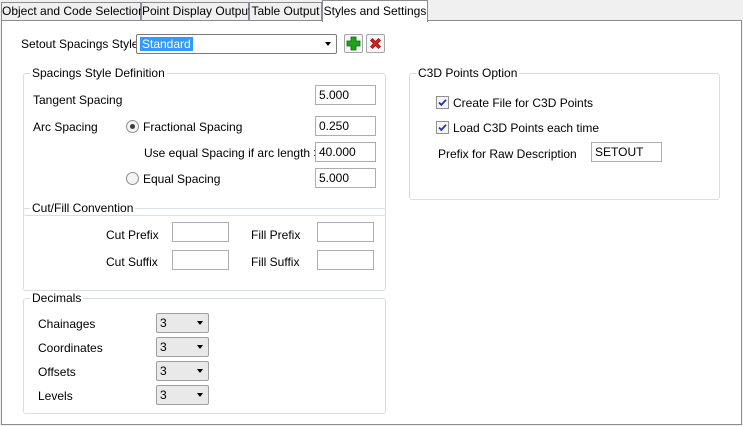 Image resolution: width=743 pixels, height=426 pixels. Describe the element at coordinates (182, 347) in the screenshot. I see `coordinates-decimals-select: 3` at that location.